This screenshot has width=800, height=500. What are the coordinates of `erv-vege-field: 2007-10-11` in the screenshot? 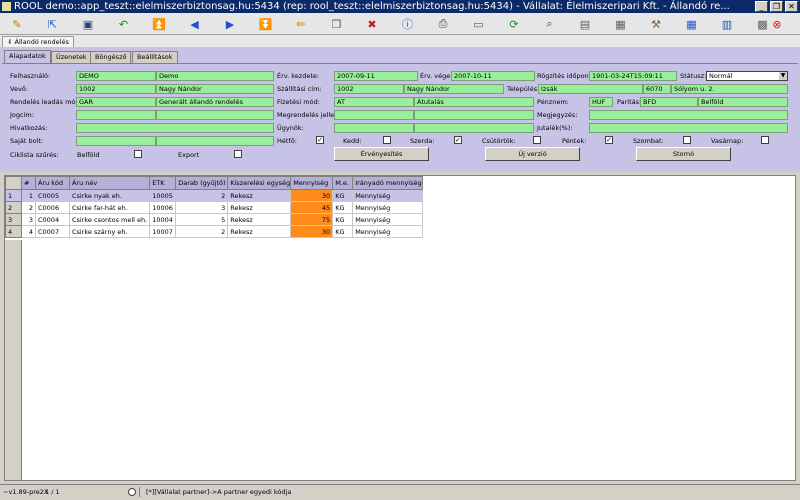 It's located at (493, 76).